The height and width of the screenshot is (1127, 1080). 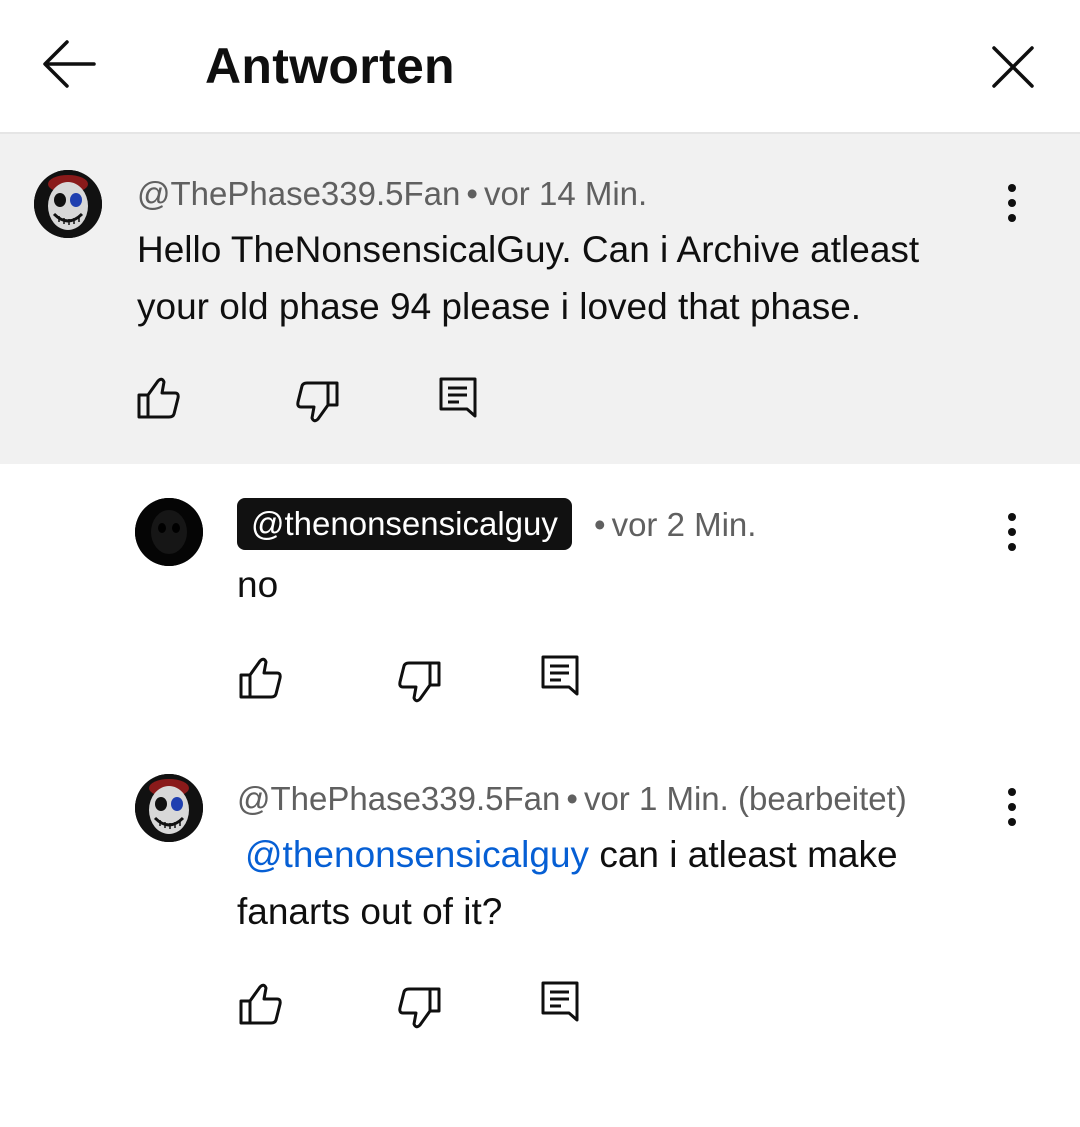 I want to click on comment-meta: @ThePhase339.5Fan • vor 14 Min., so click(x=392, y=194).